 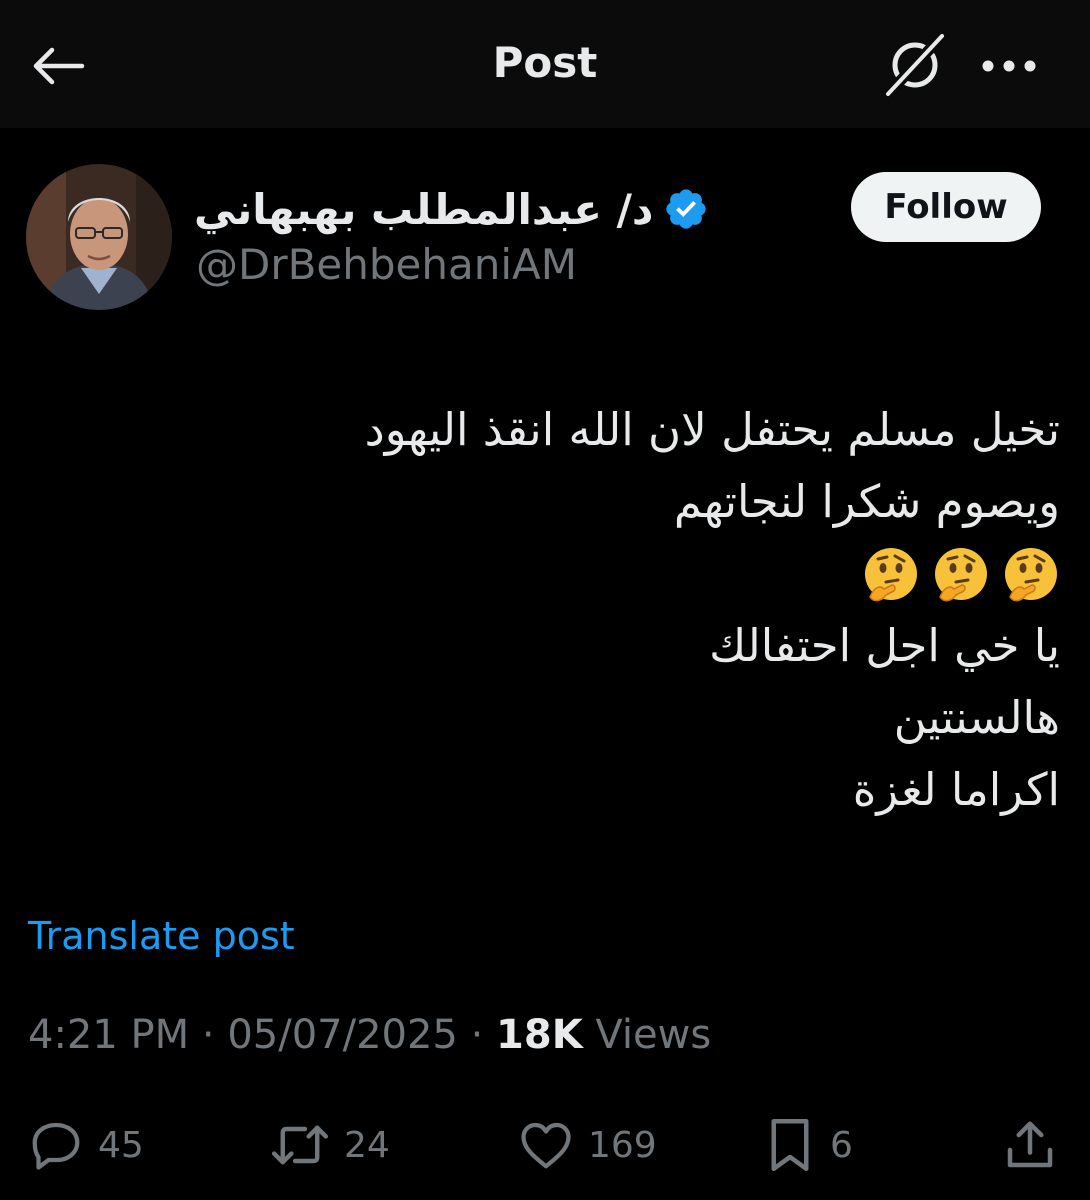 I want to click on author-name-row: د/ عبدالمطلب بهبهاني, so click(x=451, y=209).